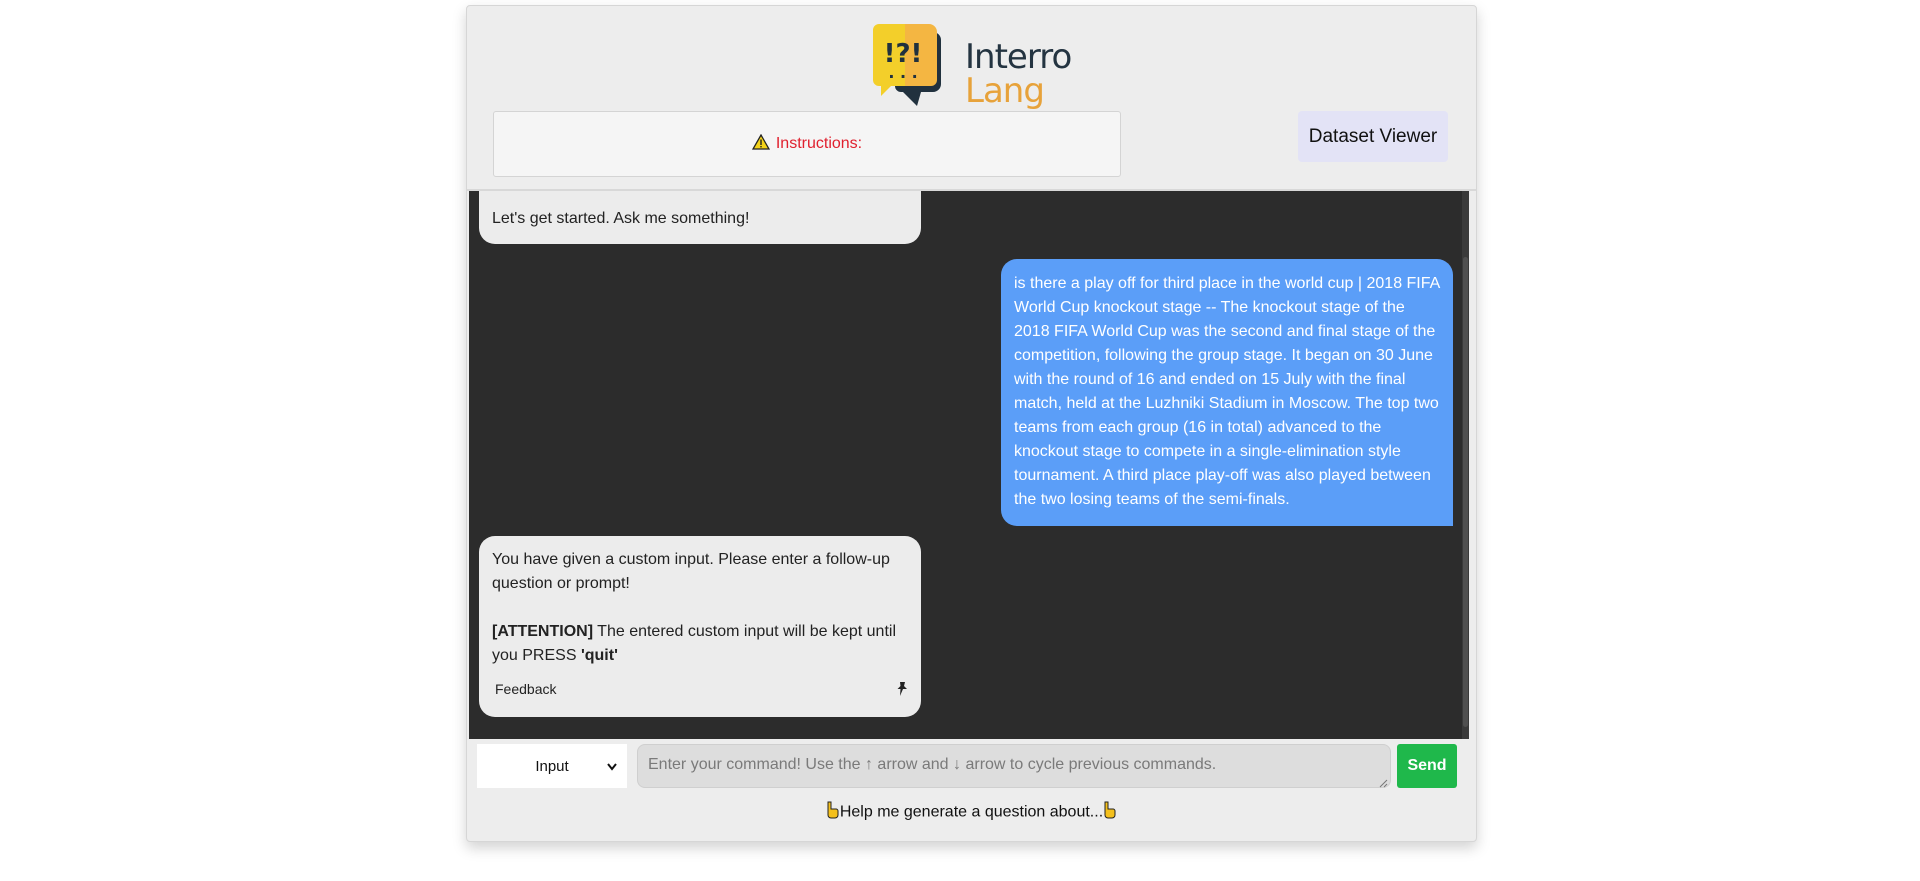 This screenshot has height=881, width=1920. Describe the element at coordinates (760, 144) in the screenshot. I see `warning-icon` at that location.